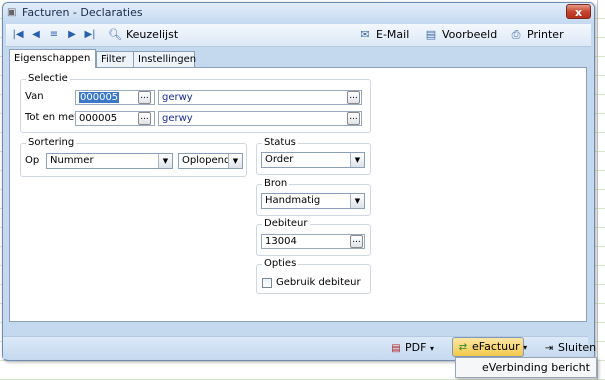 The image size is (605, 380). What do you see at coordinates (52, 58) in the screenshot?
I see `tab-eigenschappen: Eigenschappen` at bounding box center [52, 58].